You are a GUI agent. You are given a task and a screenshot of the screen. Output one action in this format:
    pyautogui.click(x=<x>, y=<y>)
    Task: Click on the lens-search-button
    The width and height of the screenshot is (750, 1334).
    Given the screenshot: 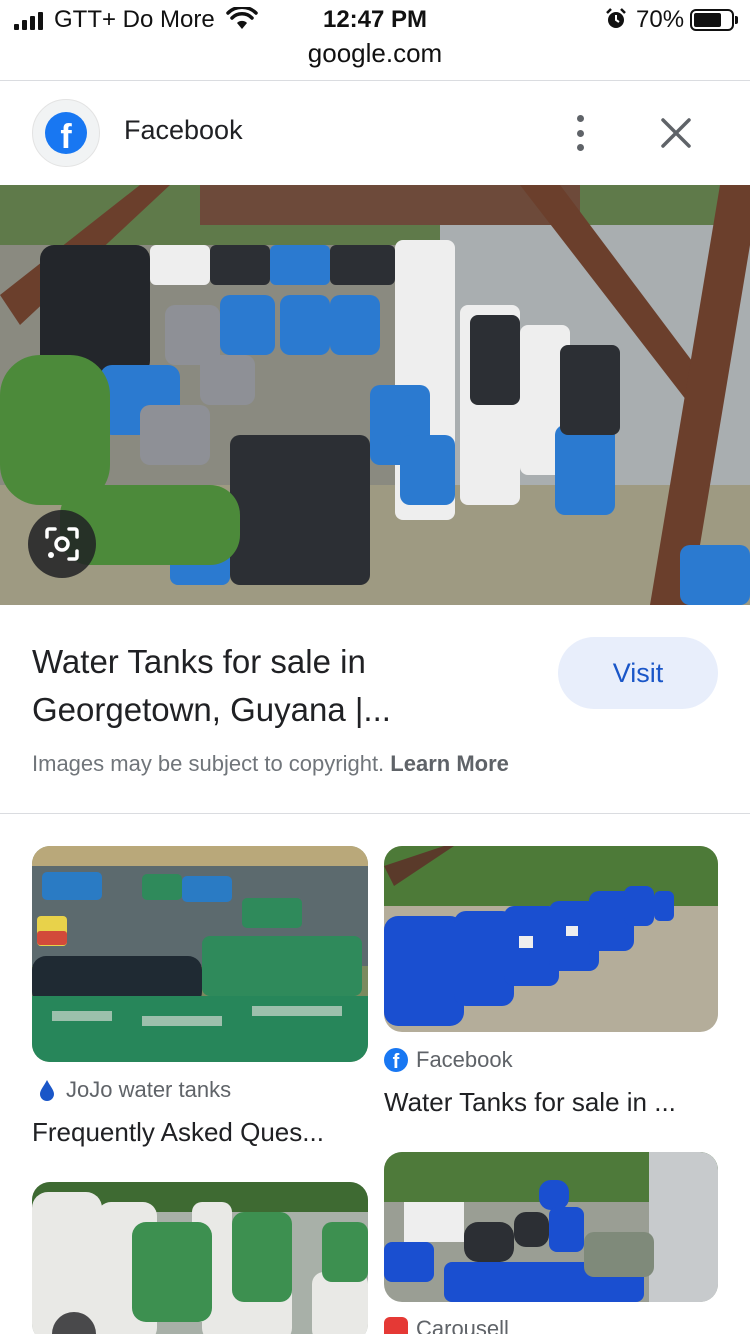 What is the action you would take?
    pyautogui.click(x=62, y=544)
    